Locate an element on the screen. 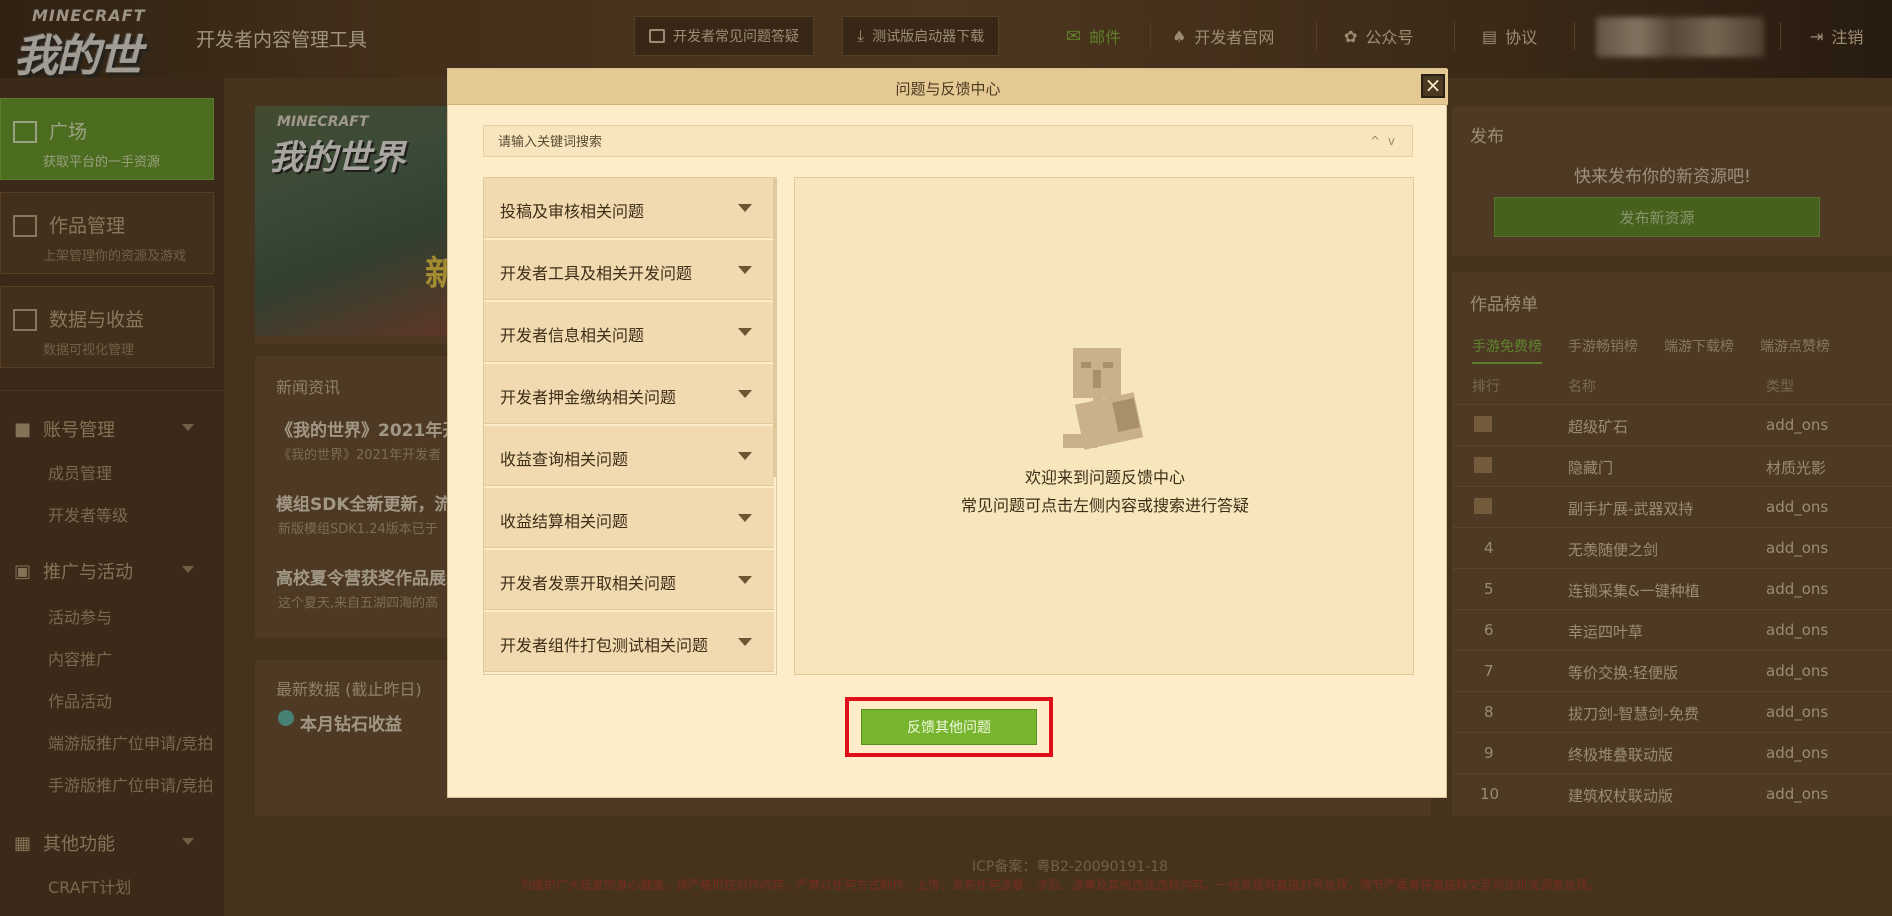  feedback-highlight-frame: 反馈其他问题 is located at coordinates (949, 727).